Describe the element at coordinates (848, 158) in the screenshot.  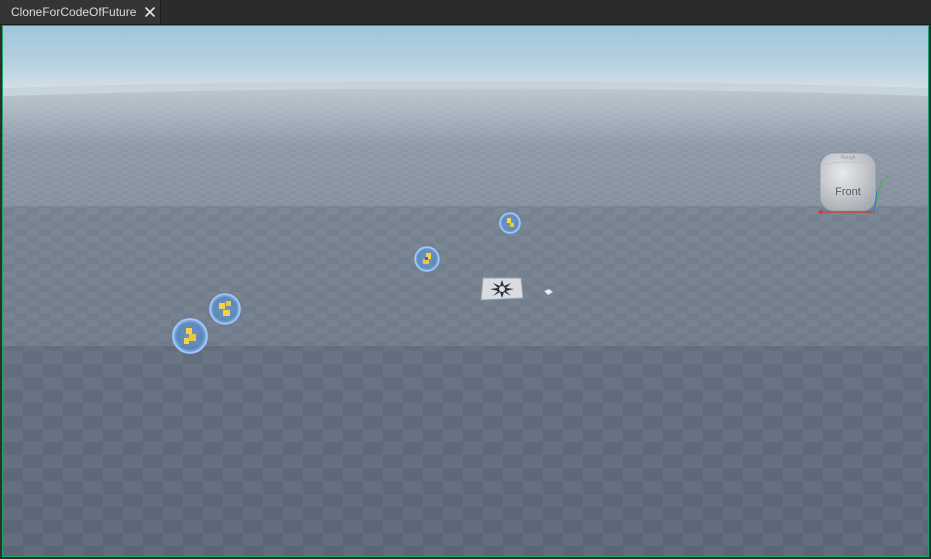
I see `view-cube-top-label: Rough` at that location.